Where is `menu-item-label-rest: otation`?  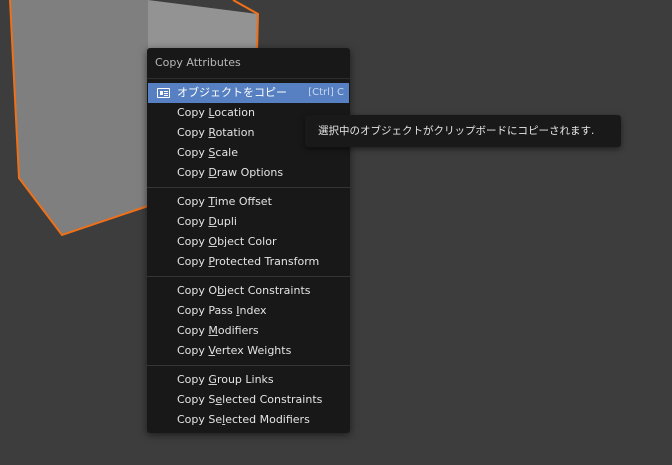
menu-item-label-rest: otation is located at coordinates (235, 132).